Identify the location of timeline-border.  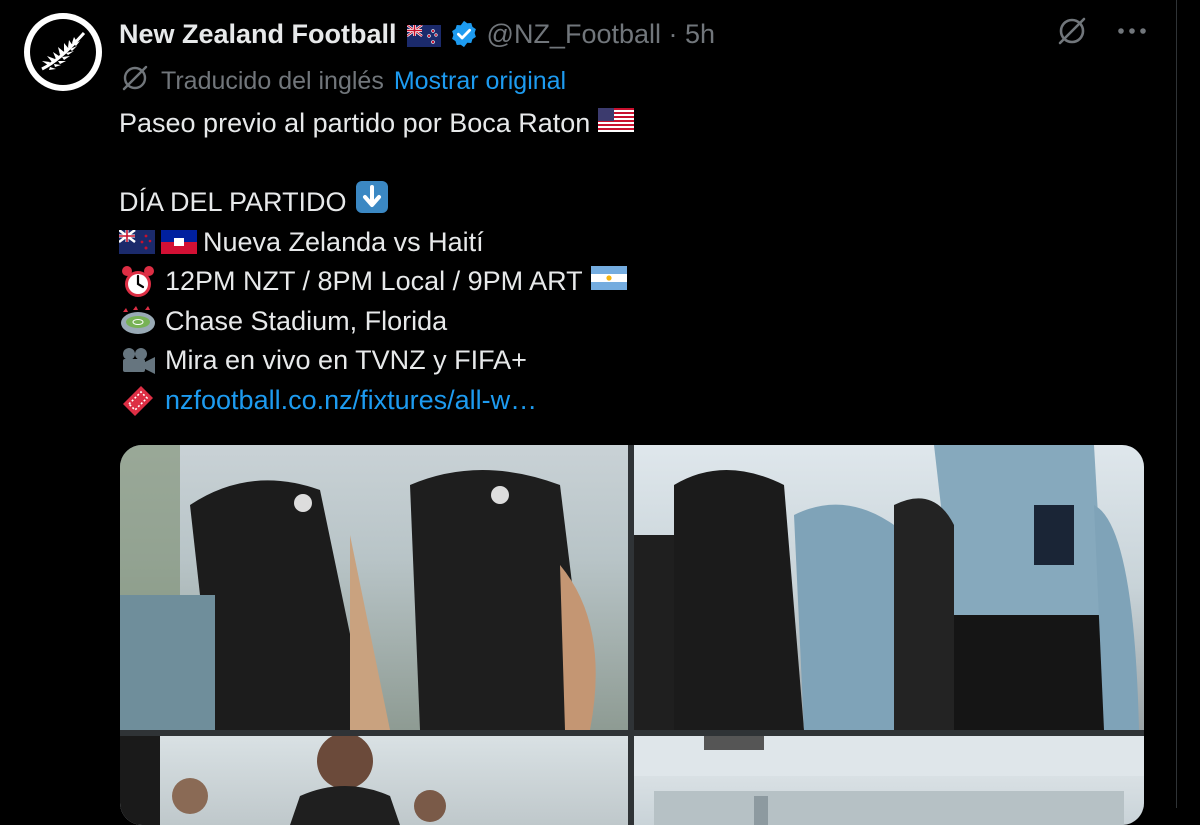
(1176, 404).